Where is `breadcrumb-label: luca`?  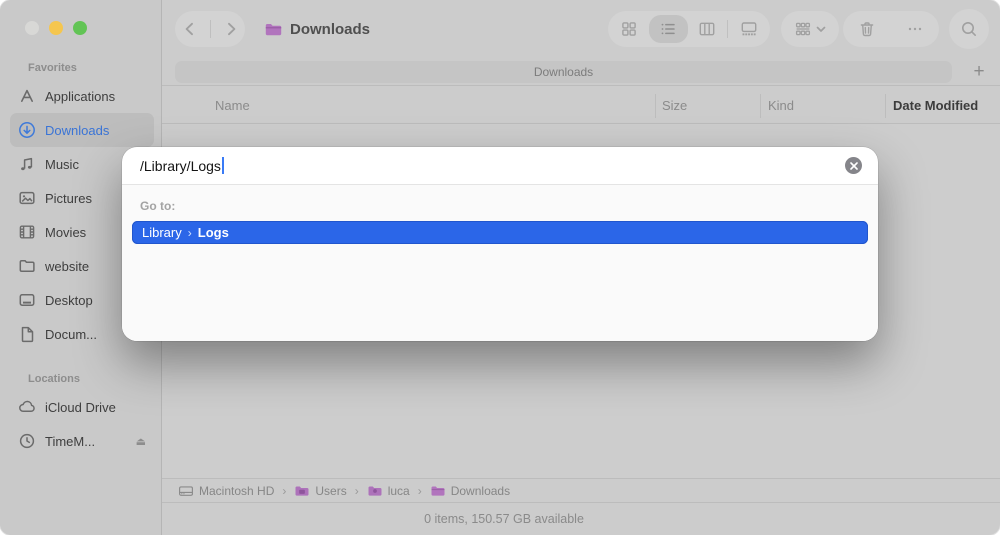 breadcrumb-label: luca is located at coordinates (398, 490).